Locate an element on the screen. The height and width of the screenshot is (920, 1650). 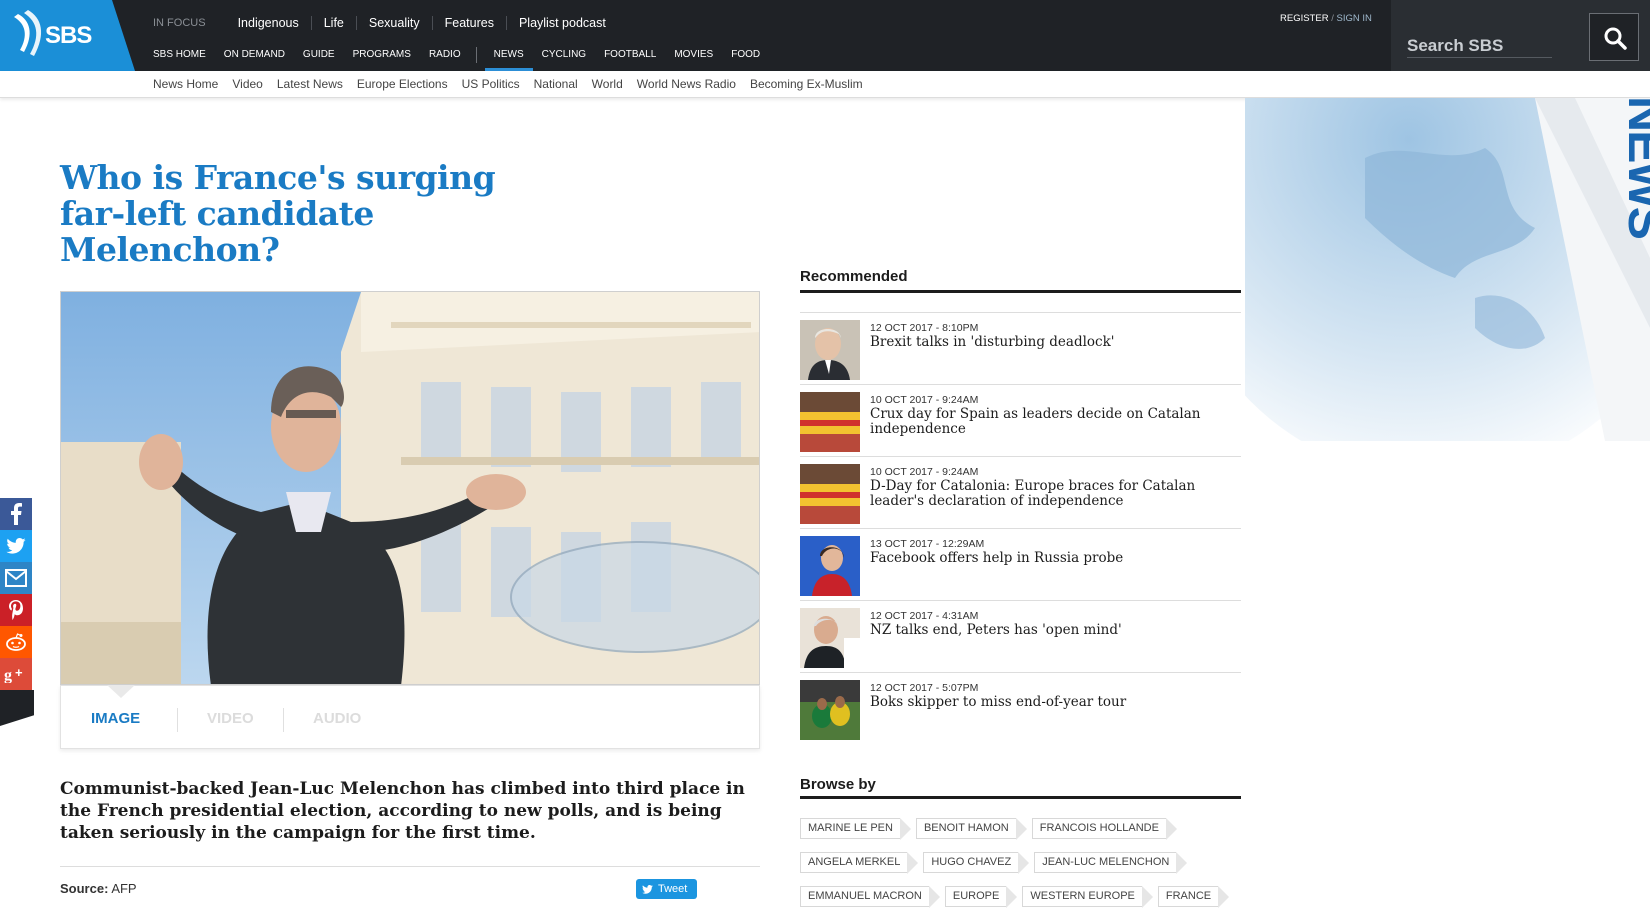
search-area is located at coordinates (1520, 35).